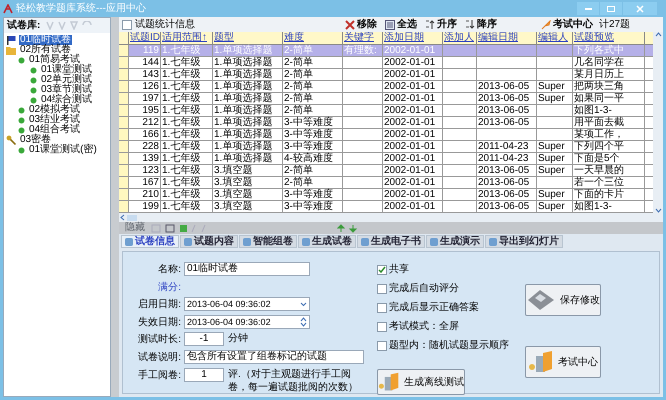 This screenshot has height=400, width=666. Describe the element at coordinates (204, 339) in the screenshot. I see `number-field: -1` at that location.